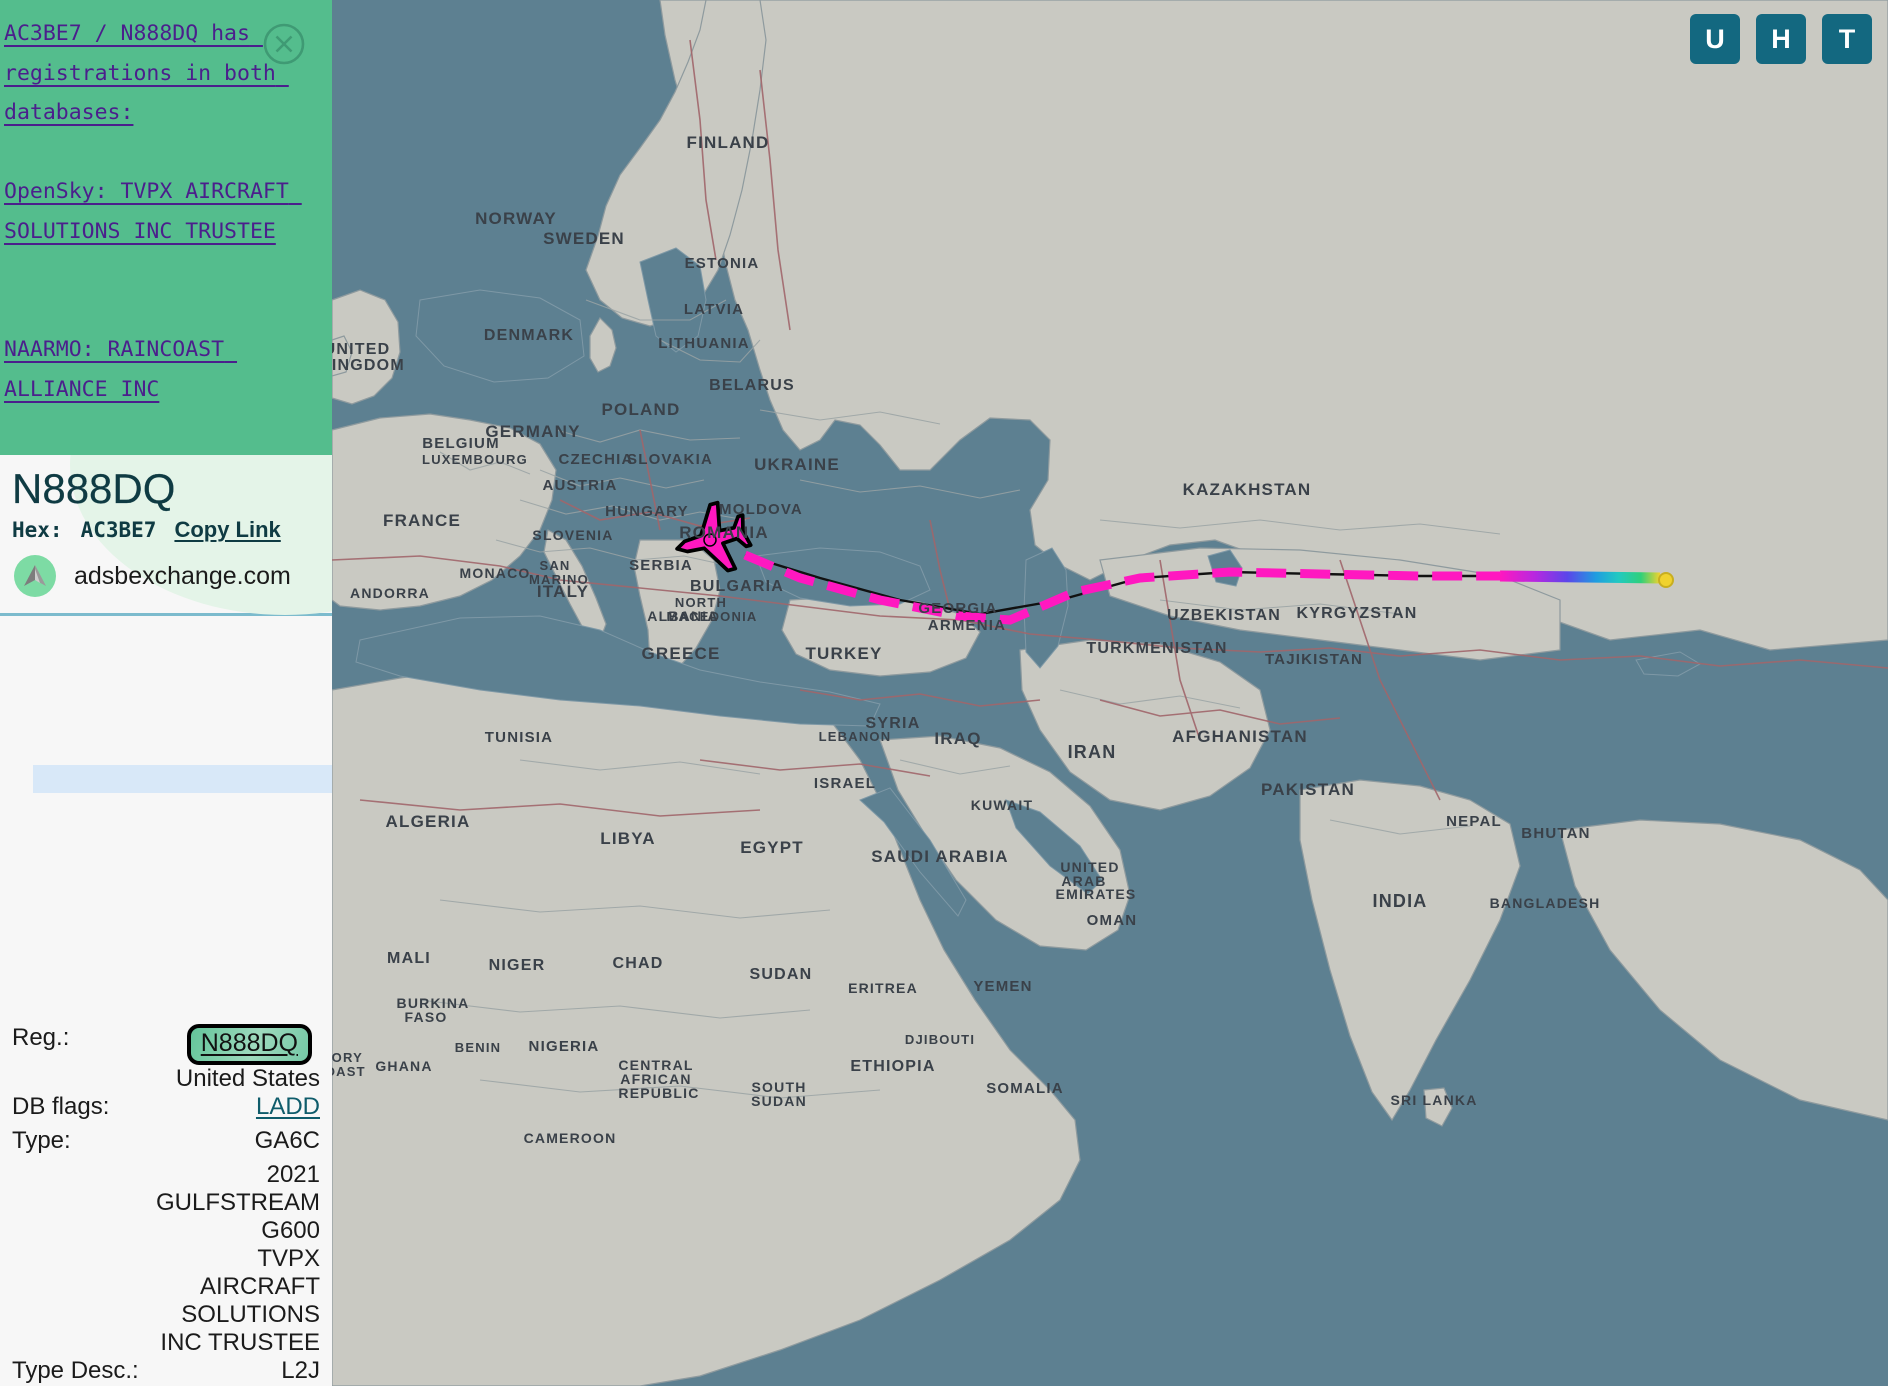 The image size is (1888, 1386). Describe the element at coordinates (1666, 580) in the screenshot. I see `track-origin-marker` at that location.